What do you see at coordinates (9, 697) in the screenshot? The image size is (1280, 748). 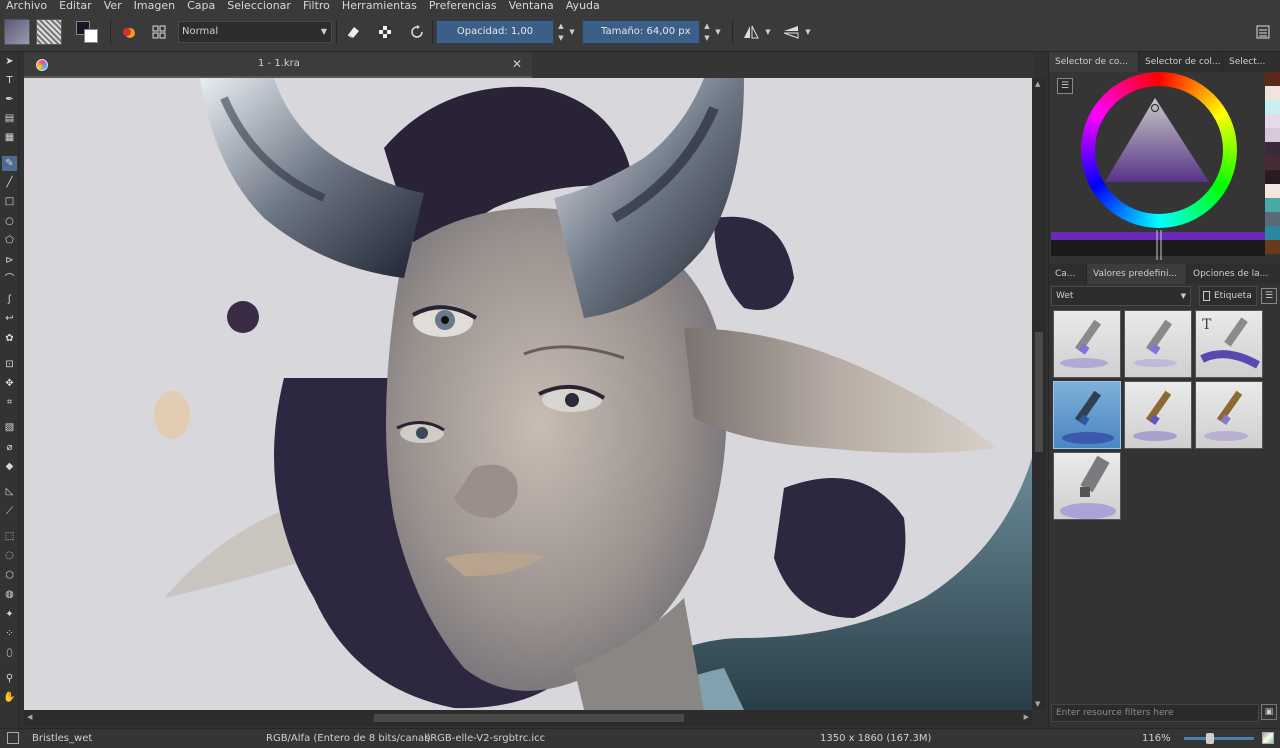 I see `pan-icon: ✋` at bounding box center [9, 697].